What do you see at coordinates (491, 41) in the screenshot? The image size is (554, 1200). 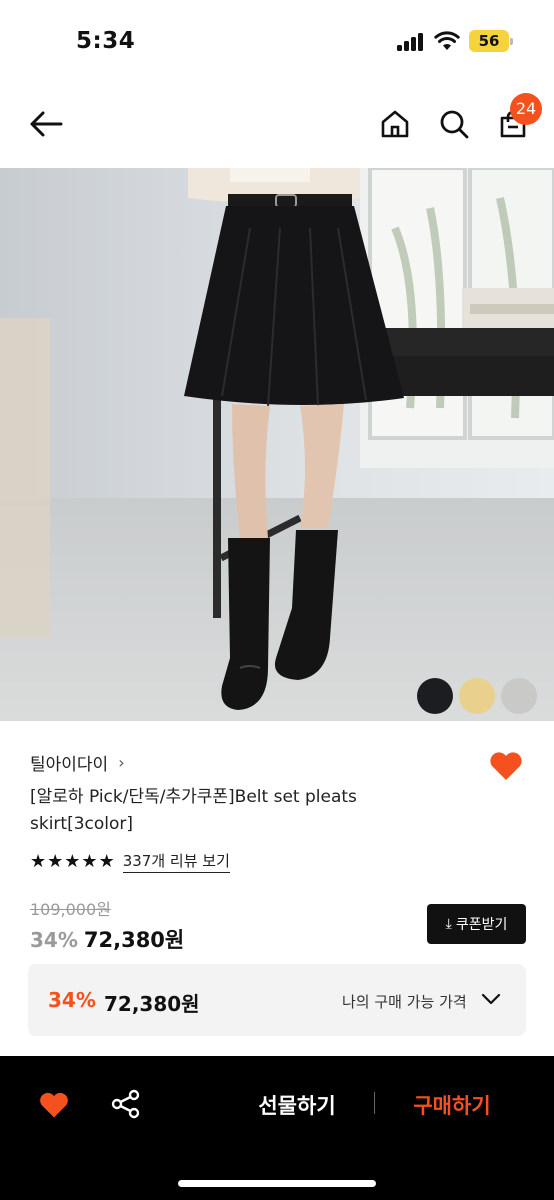 I see `battery-indicator: 56` at bounding box center [491, 41].